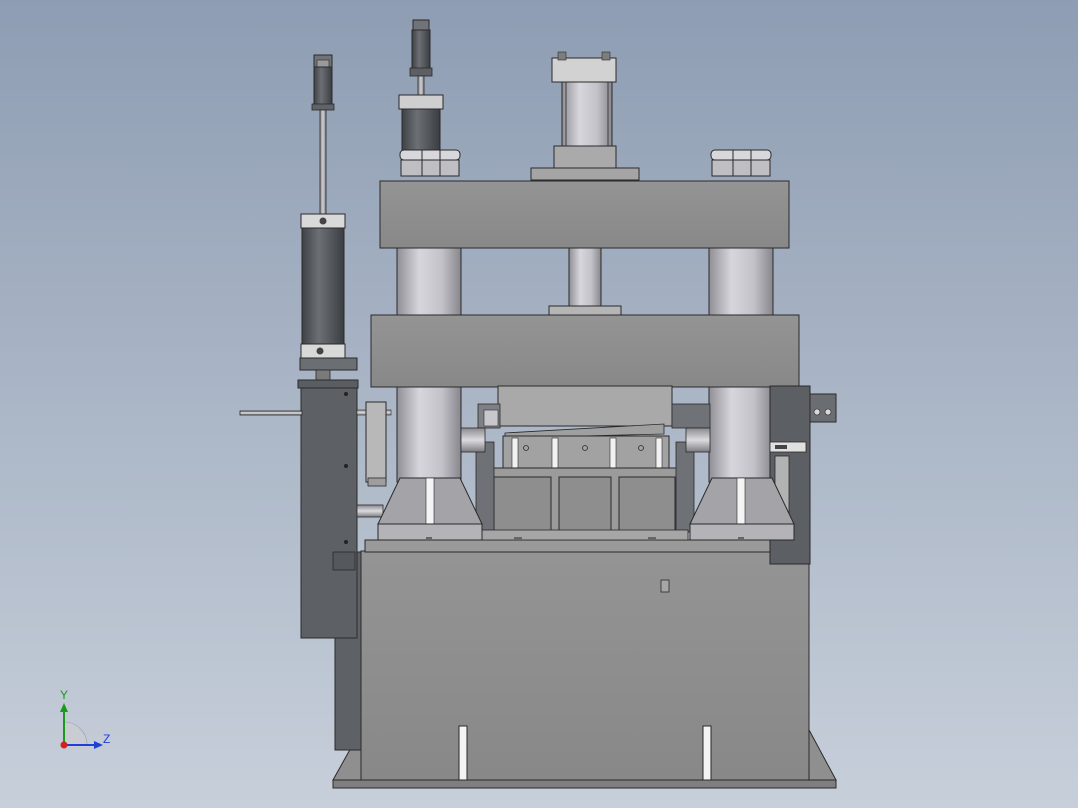 The width and height of the screenshot is (1078, 808). I want to click on main-hydraulic-cylinder, so click(585, 116).